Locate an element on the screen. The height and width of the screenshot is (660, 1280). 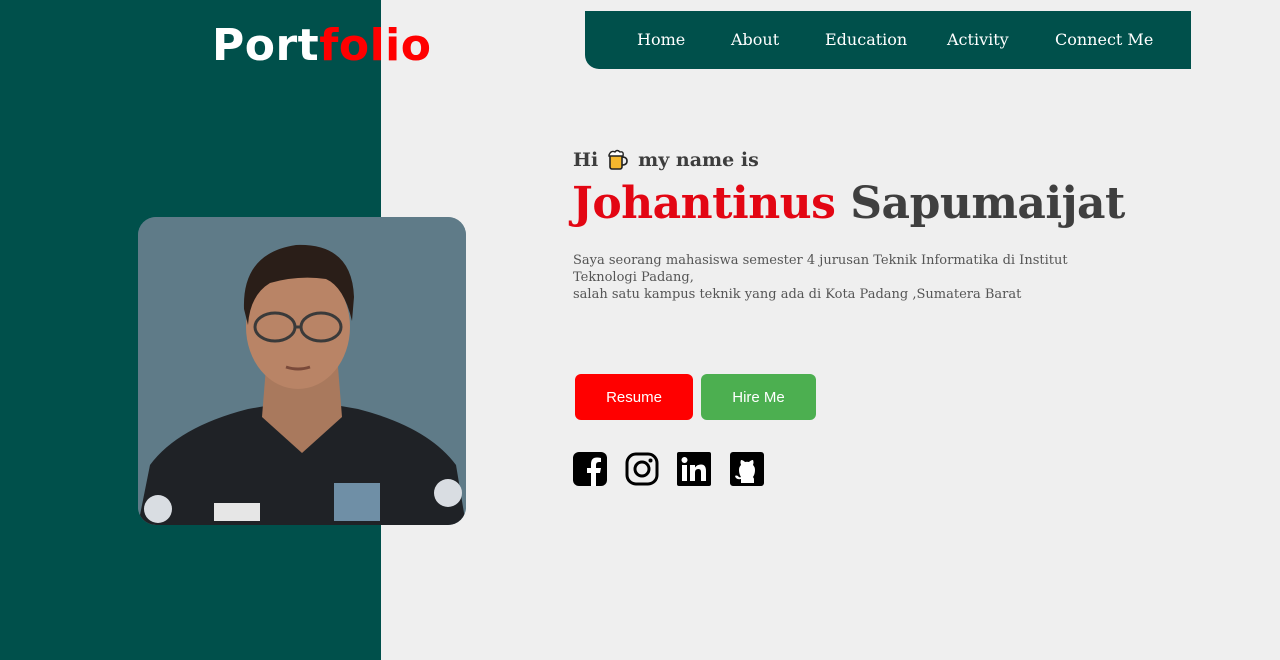
greeting: Hi my name is is located at coordinates (666, 160).